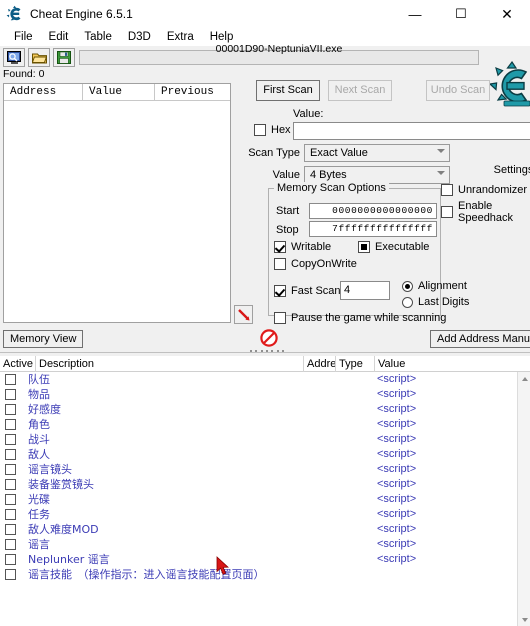  Describe the element at coordinates (280, 264) in the screenshot. I see `copyonwrite-checkbox-box` at that location.